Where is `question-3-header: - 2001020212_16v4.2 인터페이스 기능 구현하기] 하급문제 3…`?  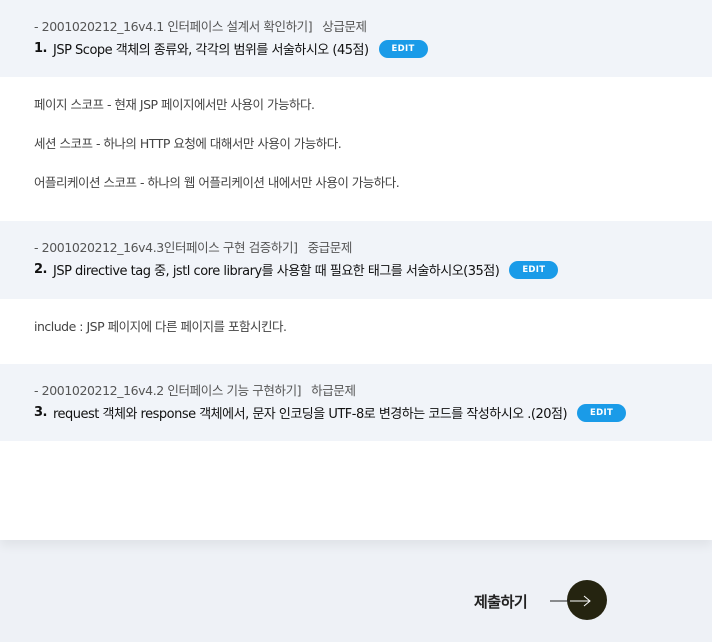 question-3-header: - 2001020212_16v4.2 인터페이스 기능 구현하기] 하급문제 3… is located at coordinates (356, 402).